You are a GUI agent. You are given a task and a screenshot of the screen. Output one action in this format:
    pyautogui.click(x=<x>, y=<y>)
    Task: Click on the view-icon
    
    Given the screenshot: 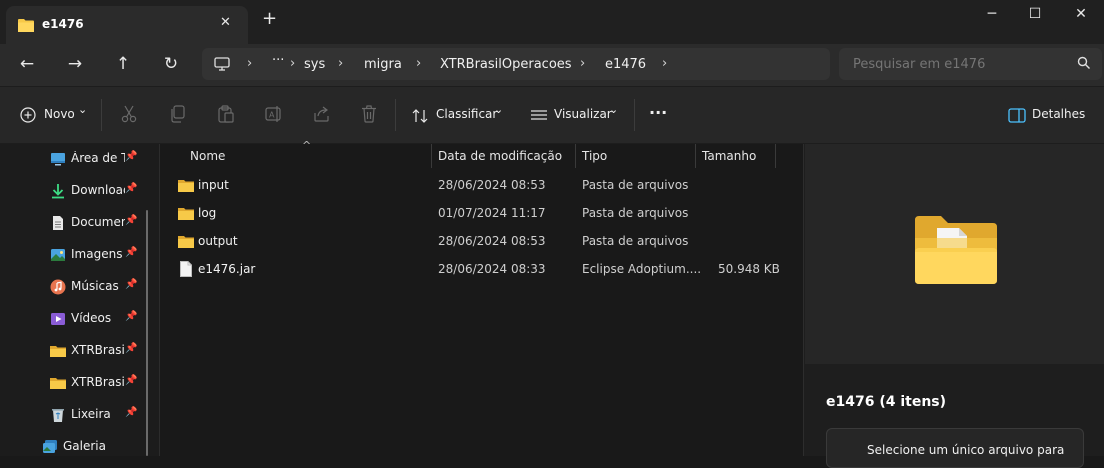 What is the action you would take?
    pyautogui.click(x=539, y=116)
    